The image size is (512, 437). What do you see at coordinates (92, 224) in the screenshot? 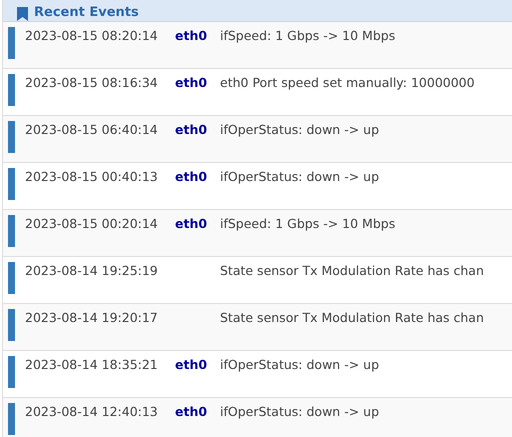
I see `event-time: 2023-08-15 00:20:14` at bounding box center [92, 224].